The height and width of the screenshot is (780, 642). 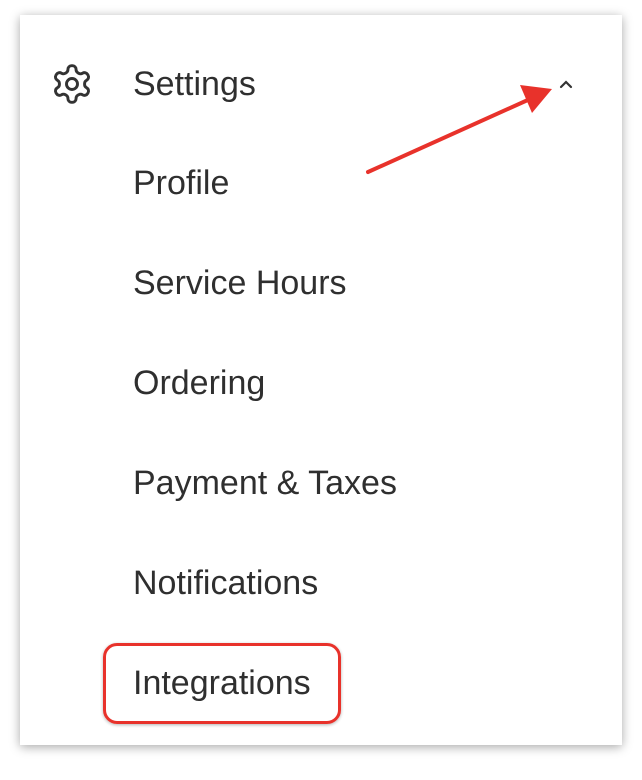 I want to click on menu-item: Notifications, so click(x=225, y=583).